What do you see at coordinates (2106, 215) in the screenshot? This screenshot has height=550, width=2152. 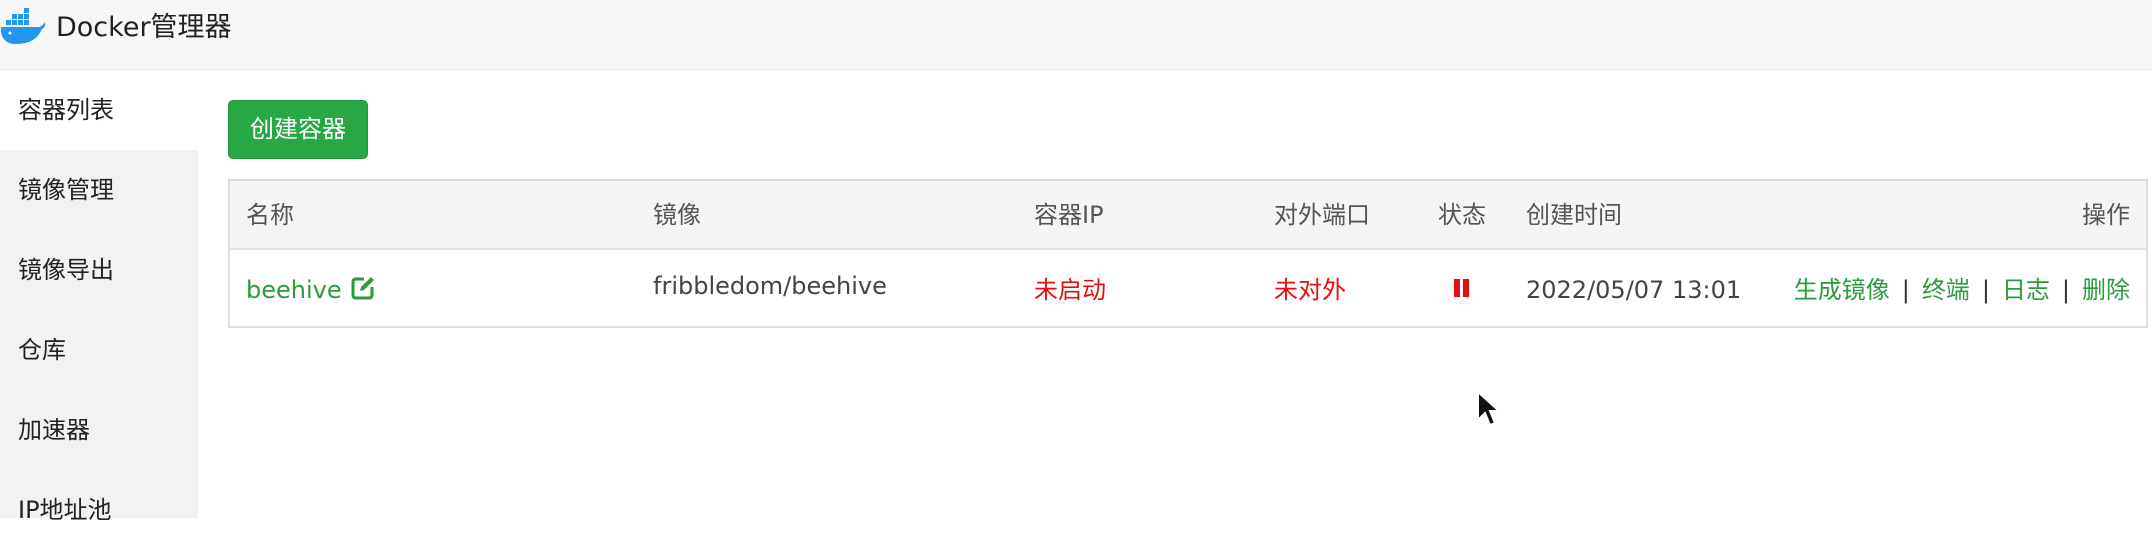 I see `header-actions: 操作` at bounding box center [2106, 215].